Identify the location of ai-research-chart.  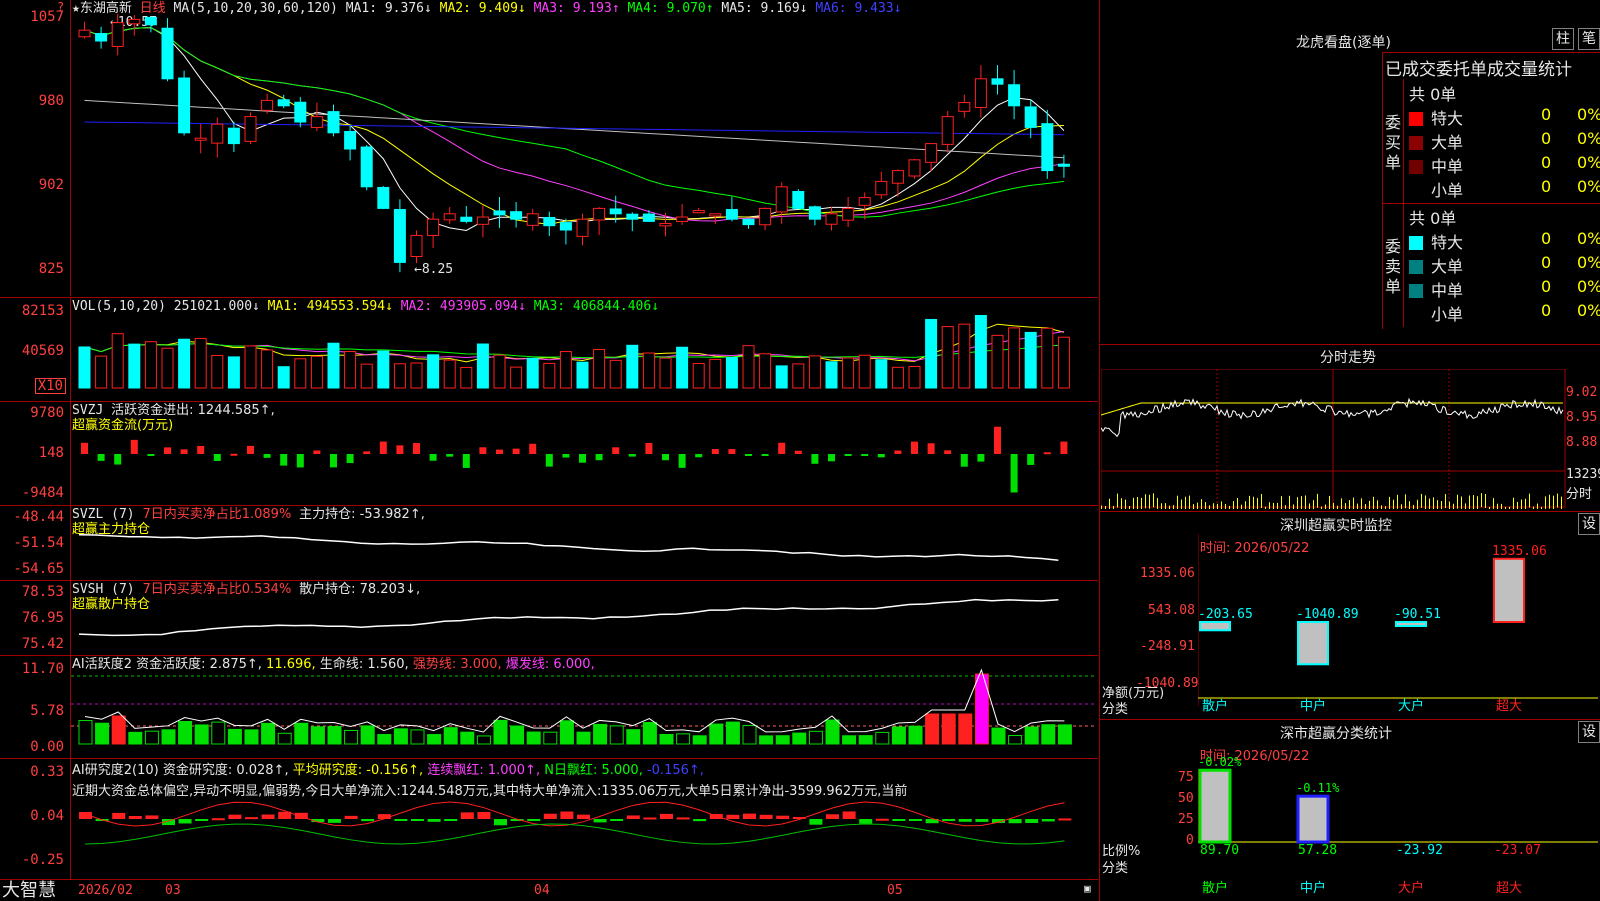
(584, 818).